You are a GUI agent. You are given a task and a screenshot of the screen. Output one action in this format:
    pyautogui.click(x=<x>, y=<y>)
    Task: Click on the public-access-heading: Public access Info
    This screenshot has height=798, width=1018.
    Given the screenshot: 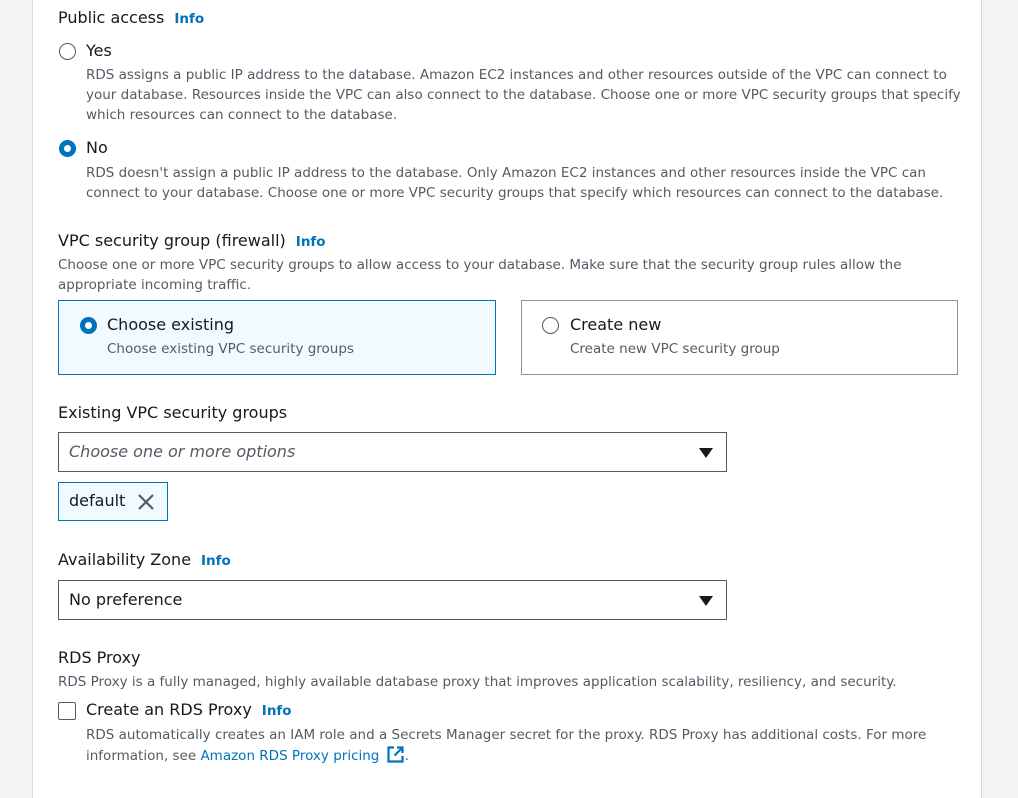 What is the action you would take?
    pyautogui.click(x=131, y=17)
    